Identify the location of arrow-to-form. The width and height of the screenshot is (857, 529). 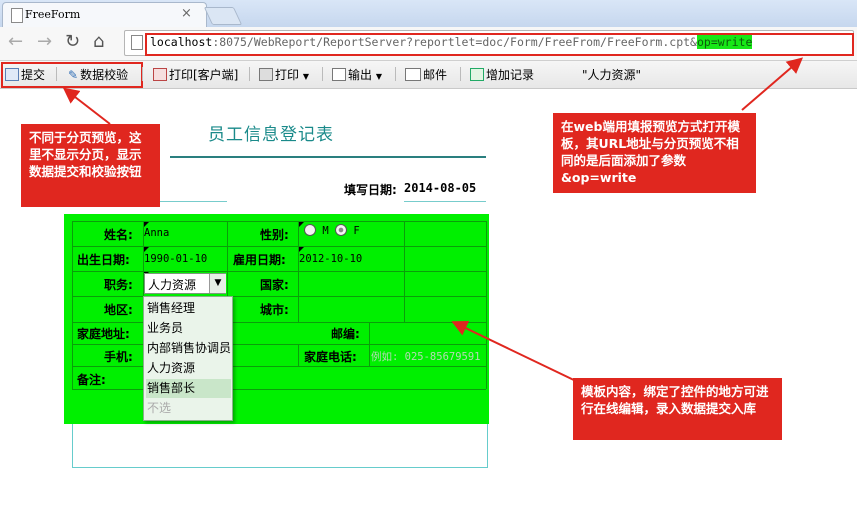
(515, 351).